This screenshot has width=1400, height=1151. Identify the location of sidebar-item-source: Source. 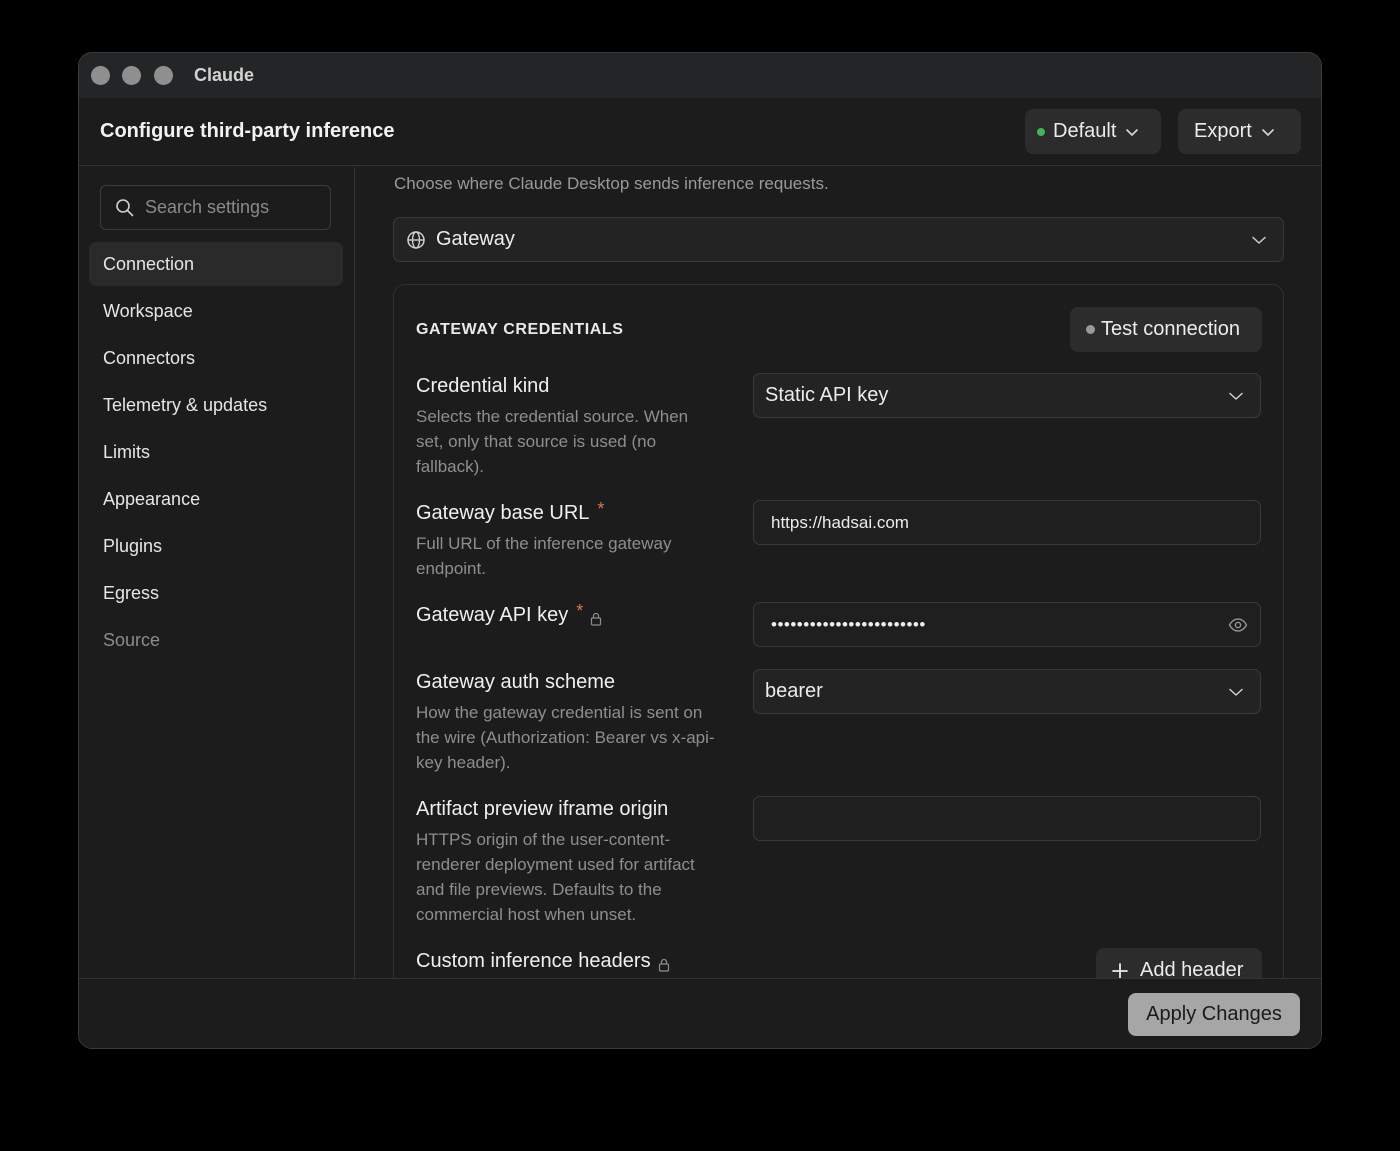
(216, 640).